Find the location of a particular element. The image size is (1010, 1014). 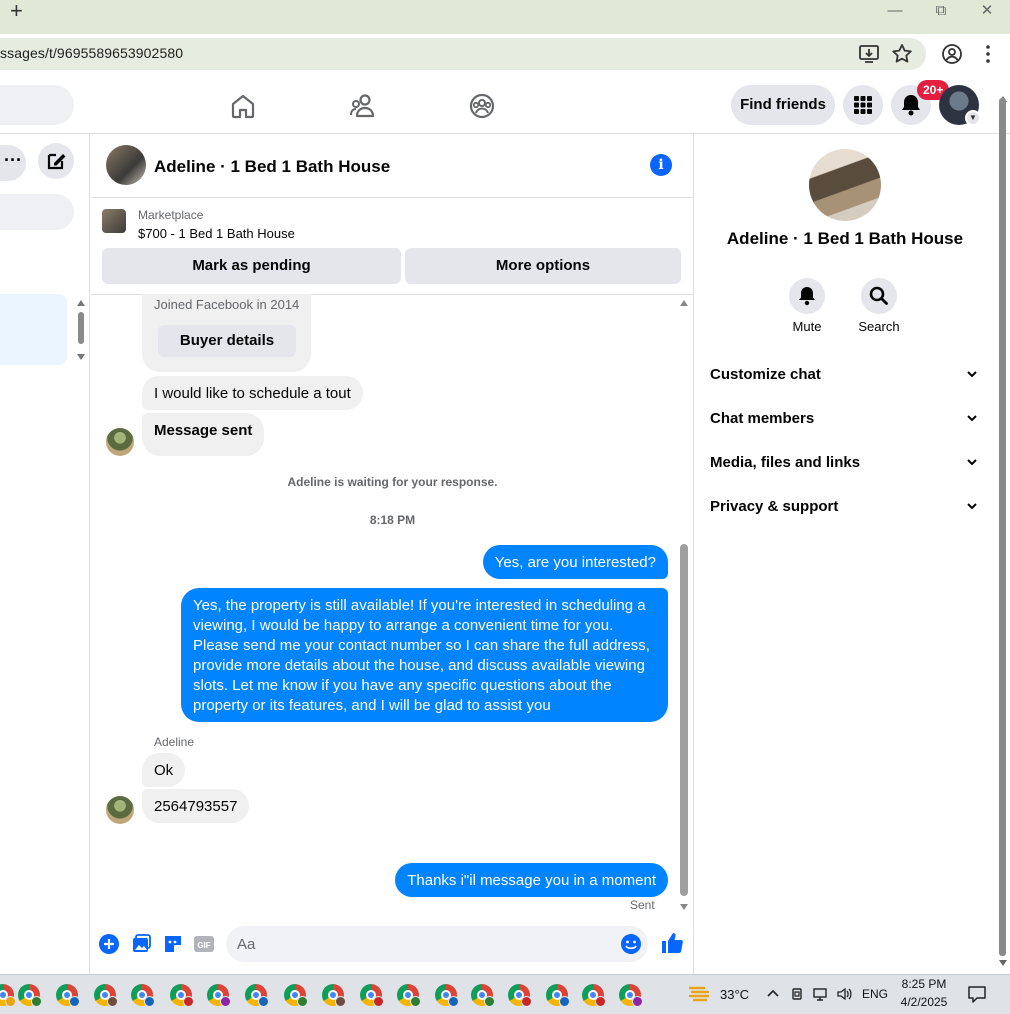

buyer-details-button: Buyer details is located at coordinates (227, 341).